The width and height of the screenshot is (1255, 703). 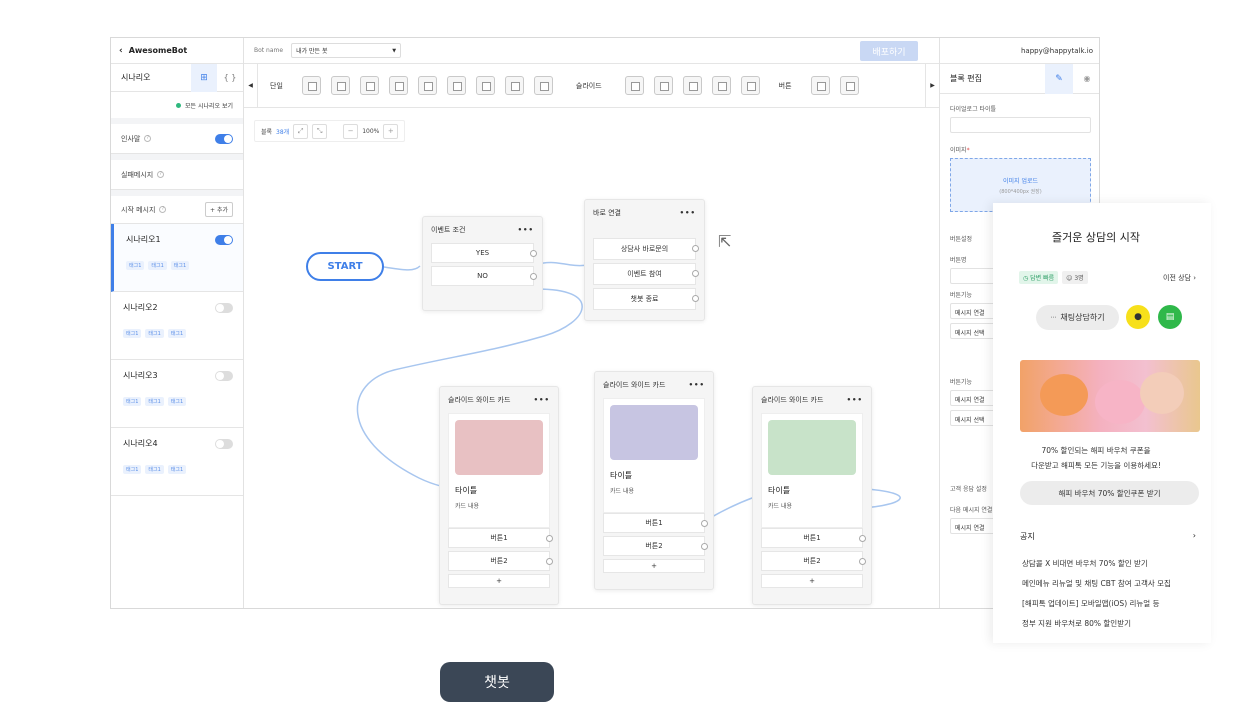 I want to click on notice-header: 공지 ›, so click(x=1108, y=536).